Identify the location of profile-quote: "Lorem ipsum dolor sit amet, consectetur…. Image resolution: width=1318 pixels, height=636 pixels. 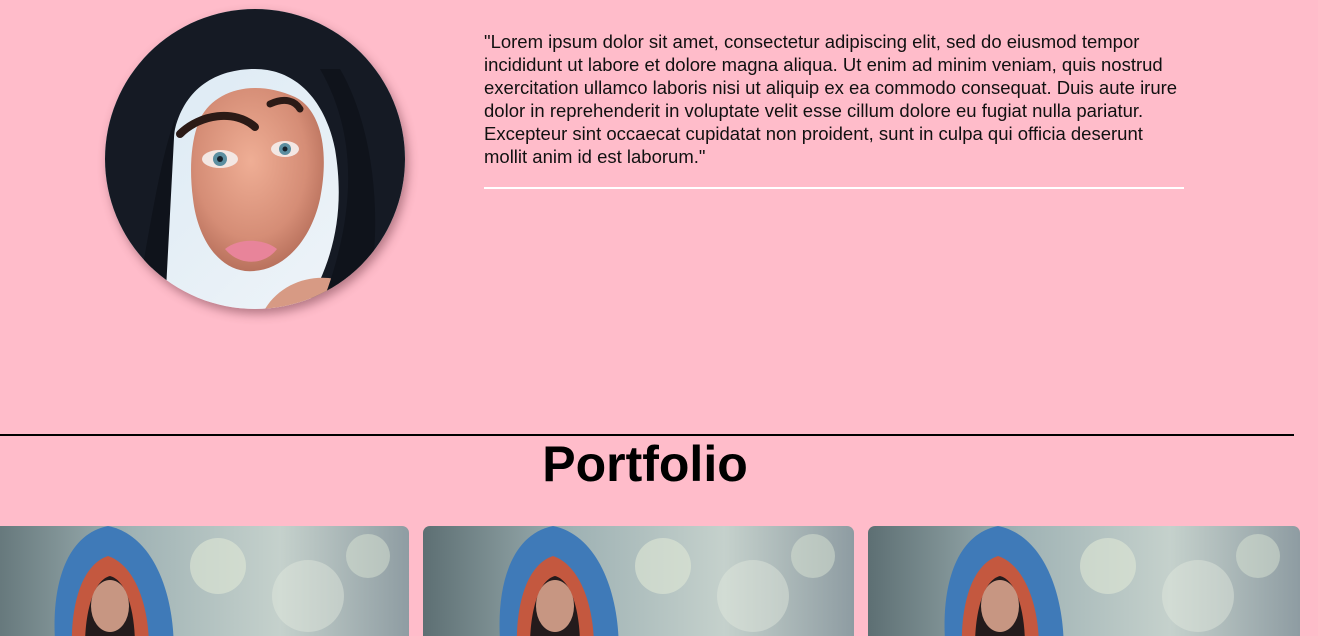
(831, 99).